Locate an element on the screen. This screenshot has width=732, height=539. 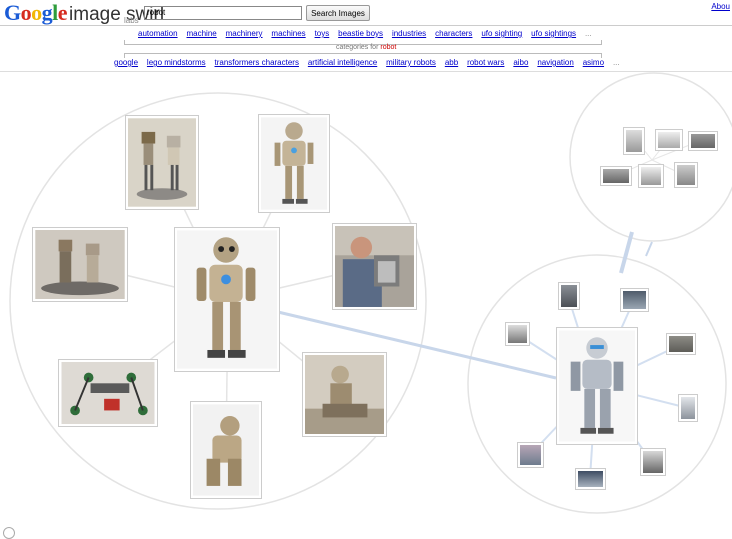
top-cluster-circle is located at coordinates (650, 157).